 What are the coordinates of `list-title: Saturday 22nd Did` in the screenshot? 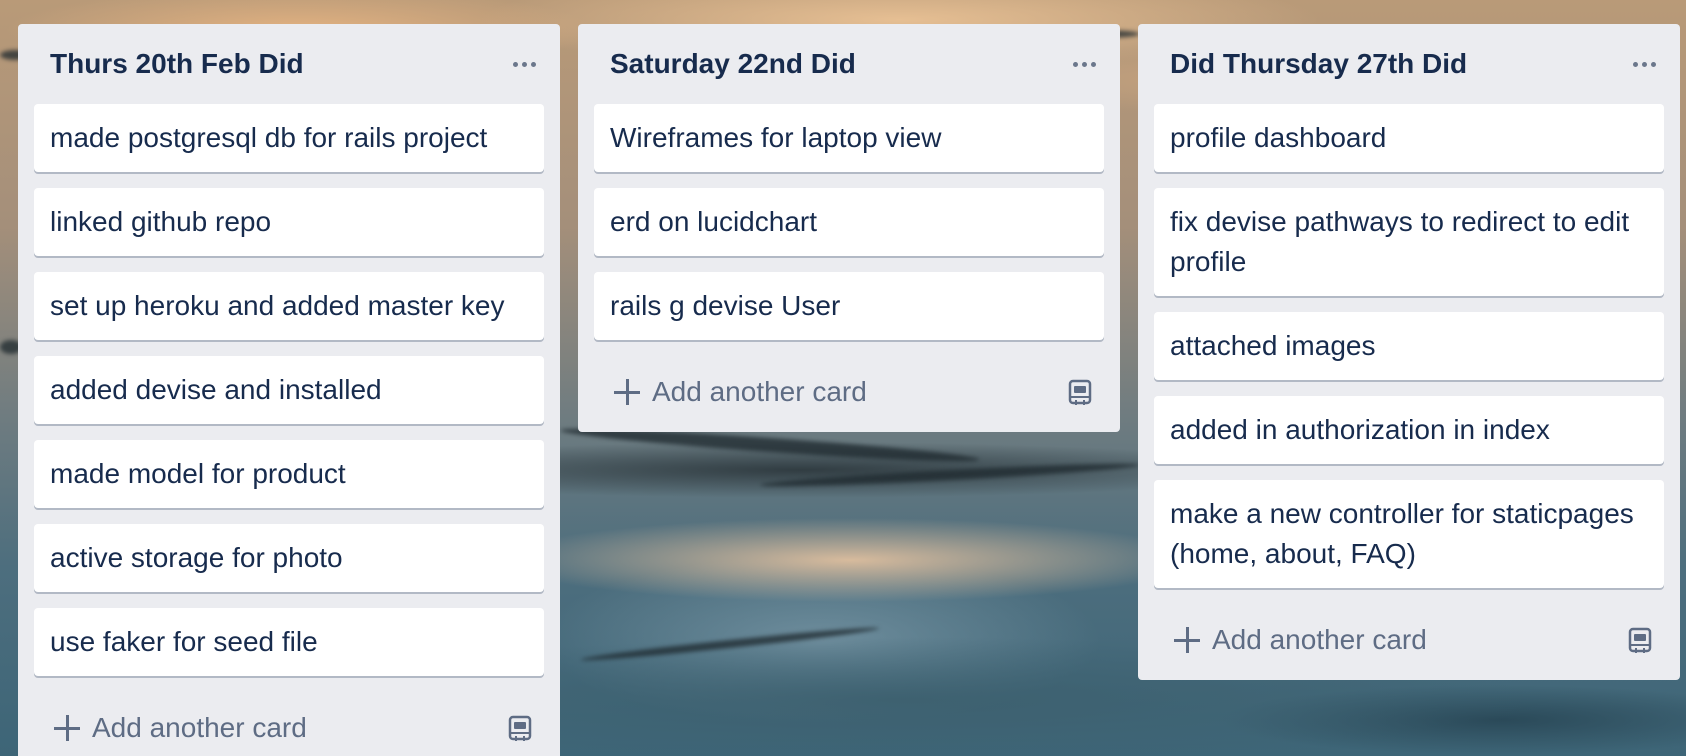 It's located at (733, 64).